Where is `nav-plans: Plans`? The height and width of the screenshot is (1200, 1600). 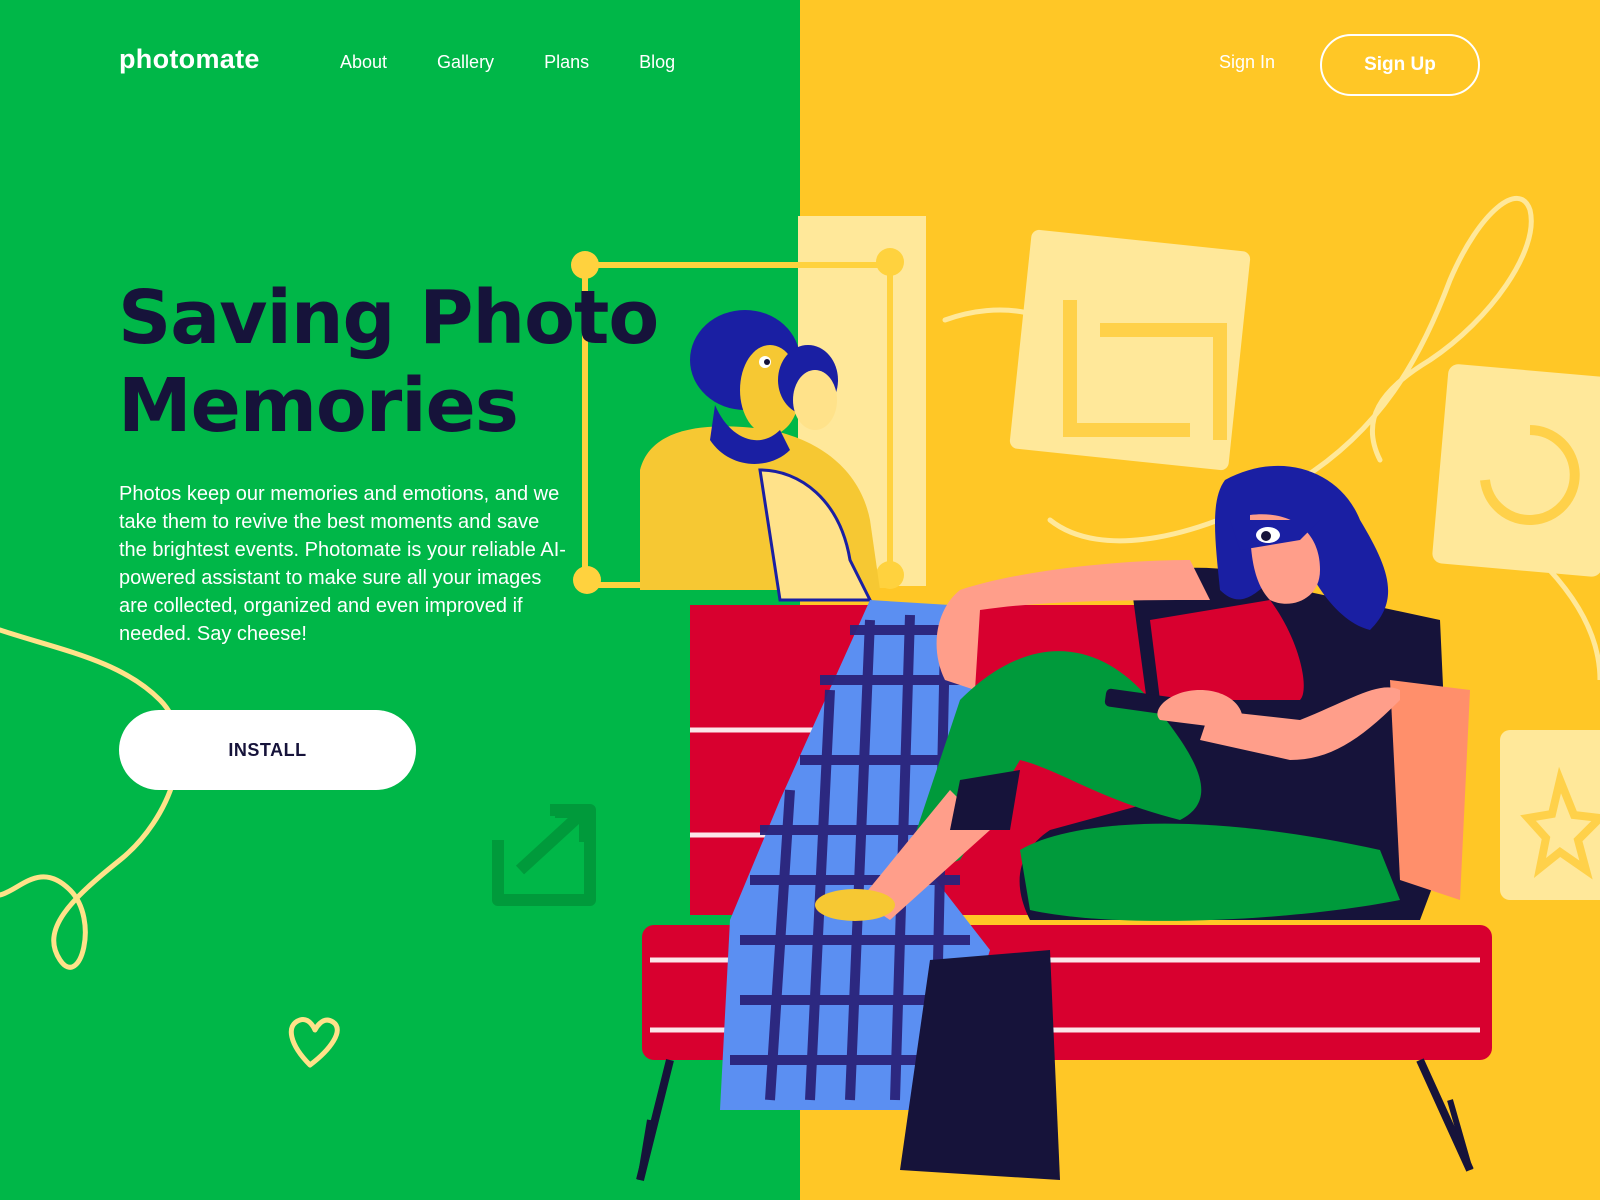
nav-plans: Plans is located at coordinates (566, 62).